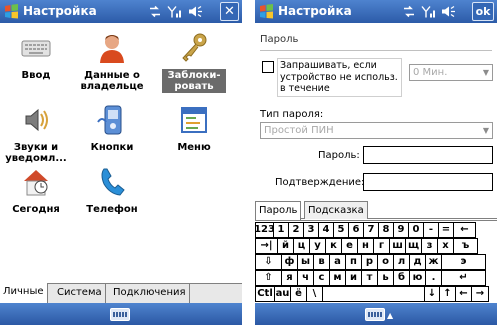 This screenshot has height=325, width=497. What do you see at coordinates (413, 246) in the screenshot?
I see `keyboard-key: щ` at bounding box center [413, 246].